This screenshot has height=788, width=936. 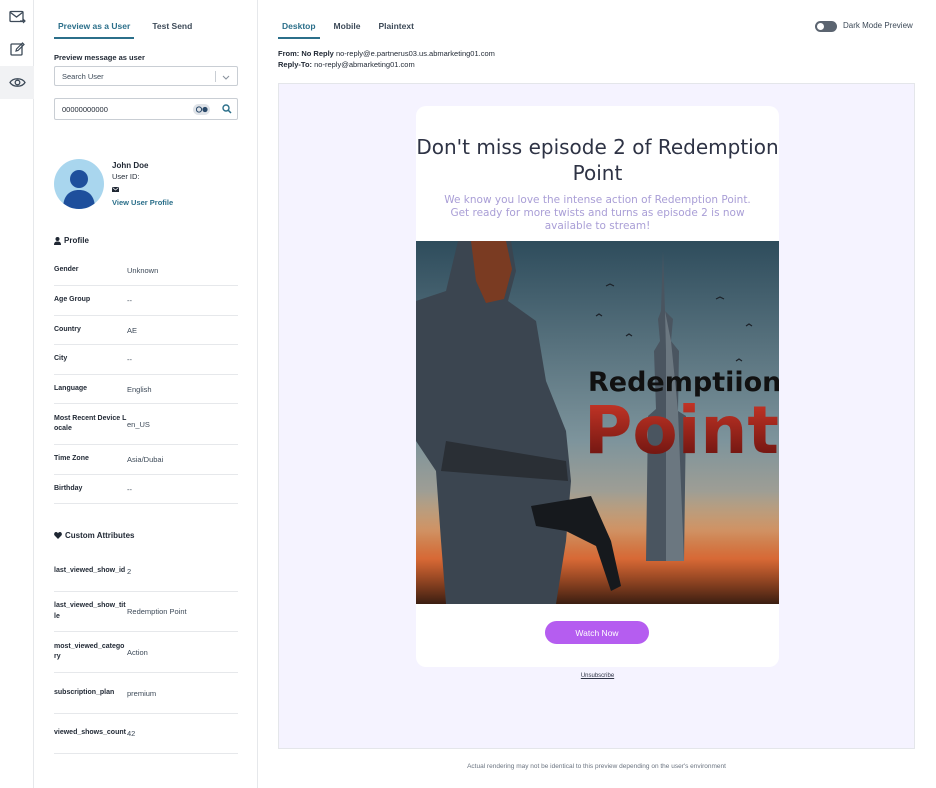 I want to click on search-icon, so click(x=227, y=110).